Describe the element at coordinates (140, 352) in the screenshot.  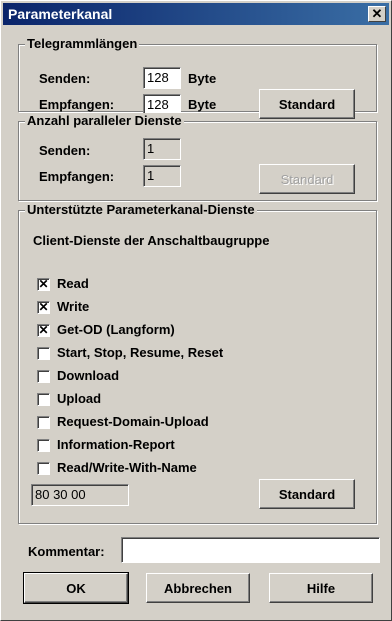
I see `service-checkbox-label: Start, Stop, Resume, Reset` at that location.